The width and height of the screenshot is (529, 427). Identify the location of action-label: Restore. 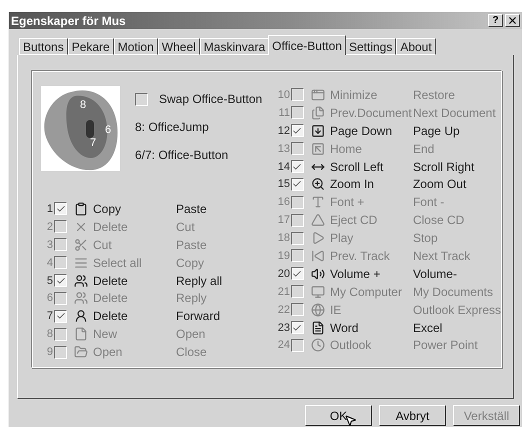
(433, 95).